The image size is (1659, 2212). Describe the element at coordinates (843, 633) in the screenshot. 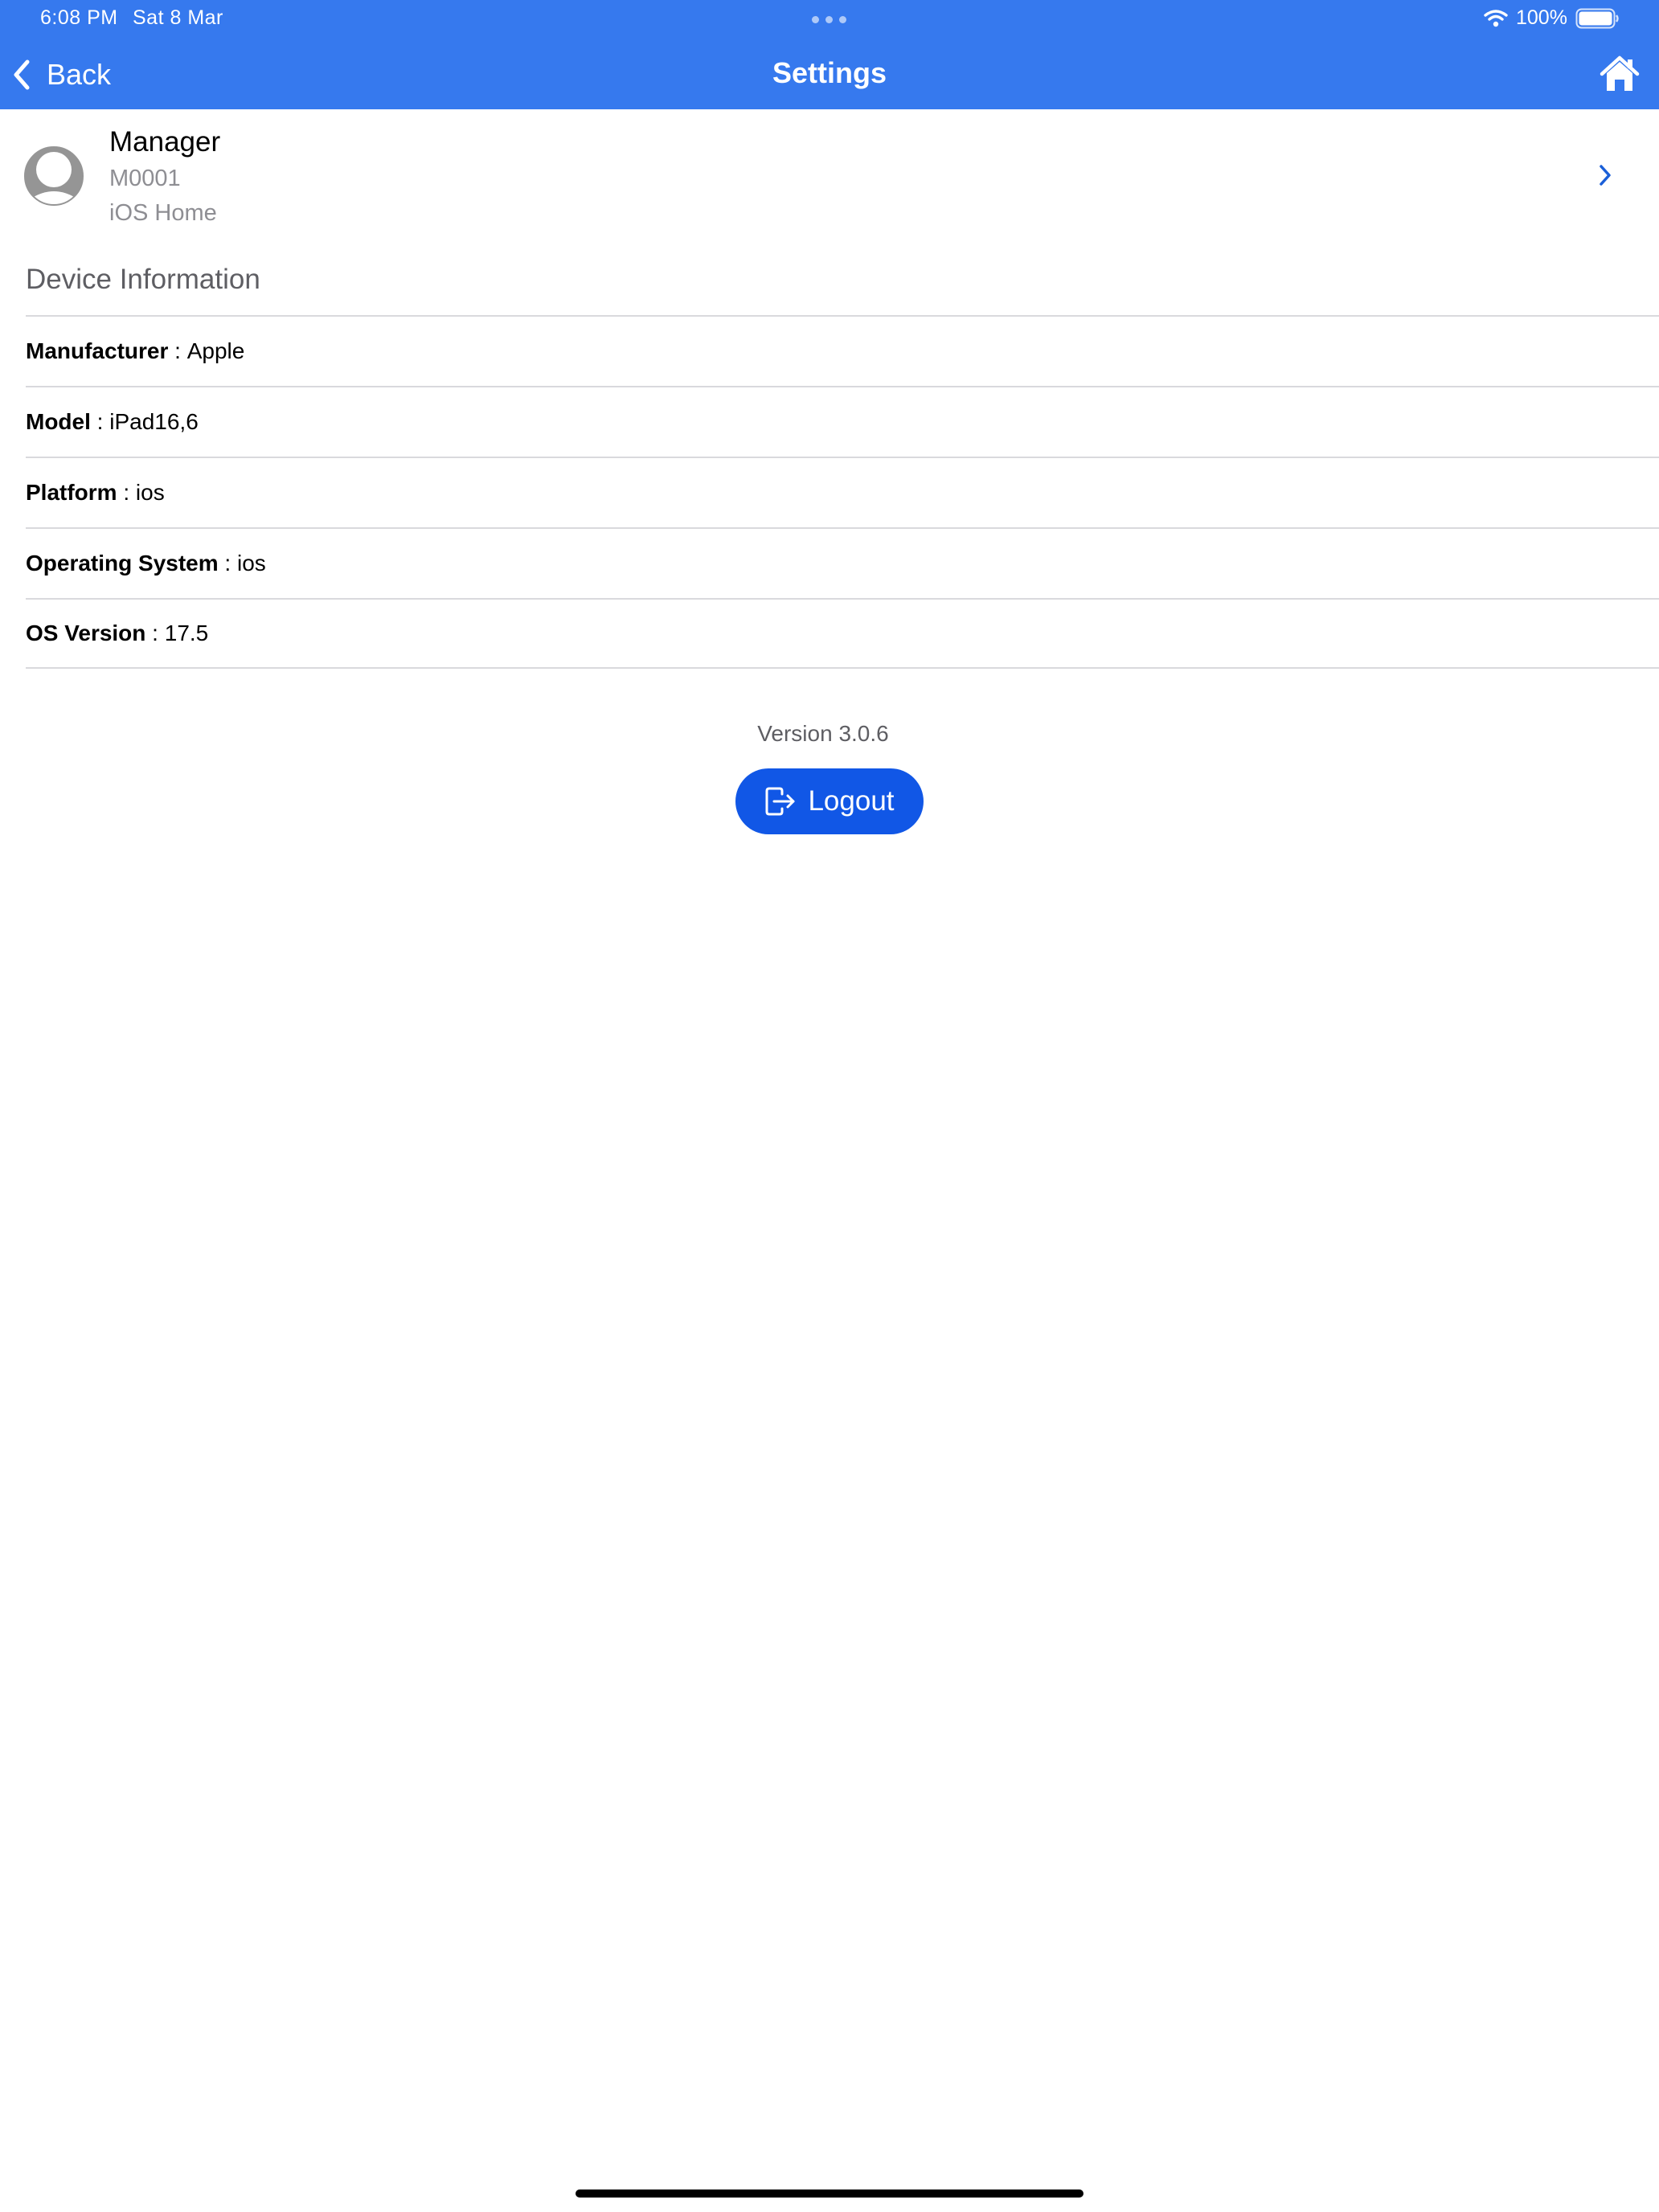

I see `info-row-os-version: OS Version : 17.5` at that location.